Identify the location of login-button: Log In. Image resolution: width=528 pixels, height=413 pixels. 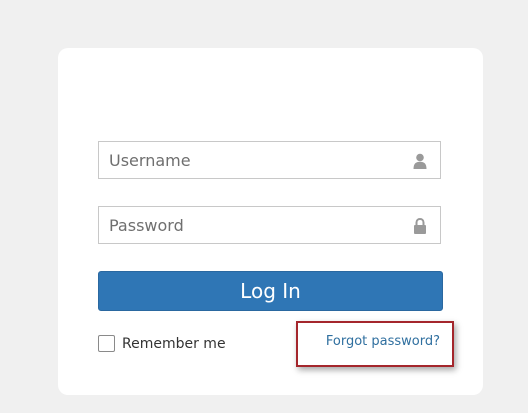
(270, 291).